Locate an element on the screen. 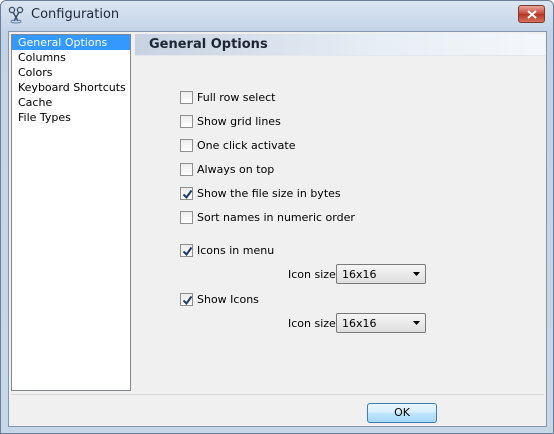 The image size is (554, 434). option-full-row-select: Full row select is located at coordinates (228, 97).